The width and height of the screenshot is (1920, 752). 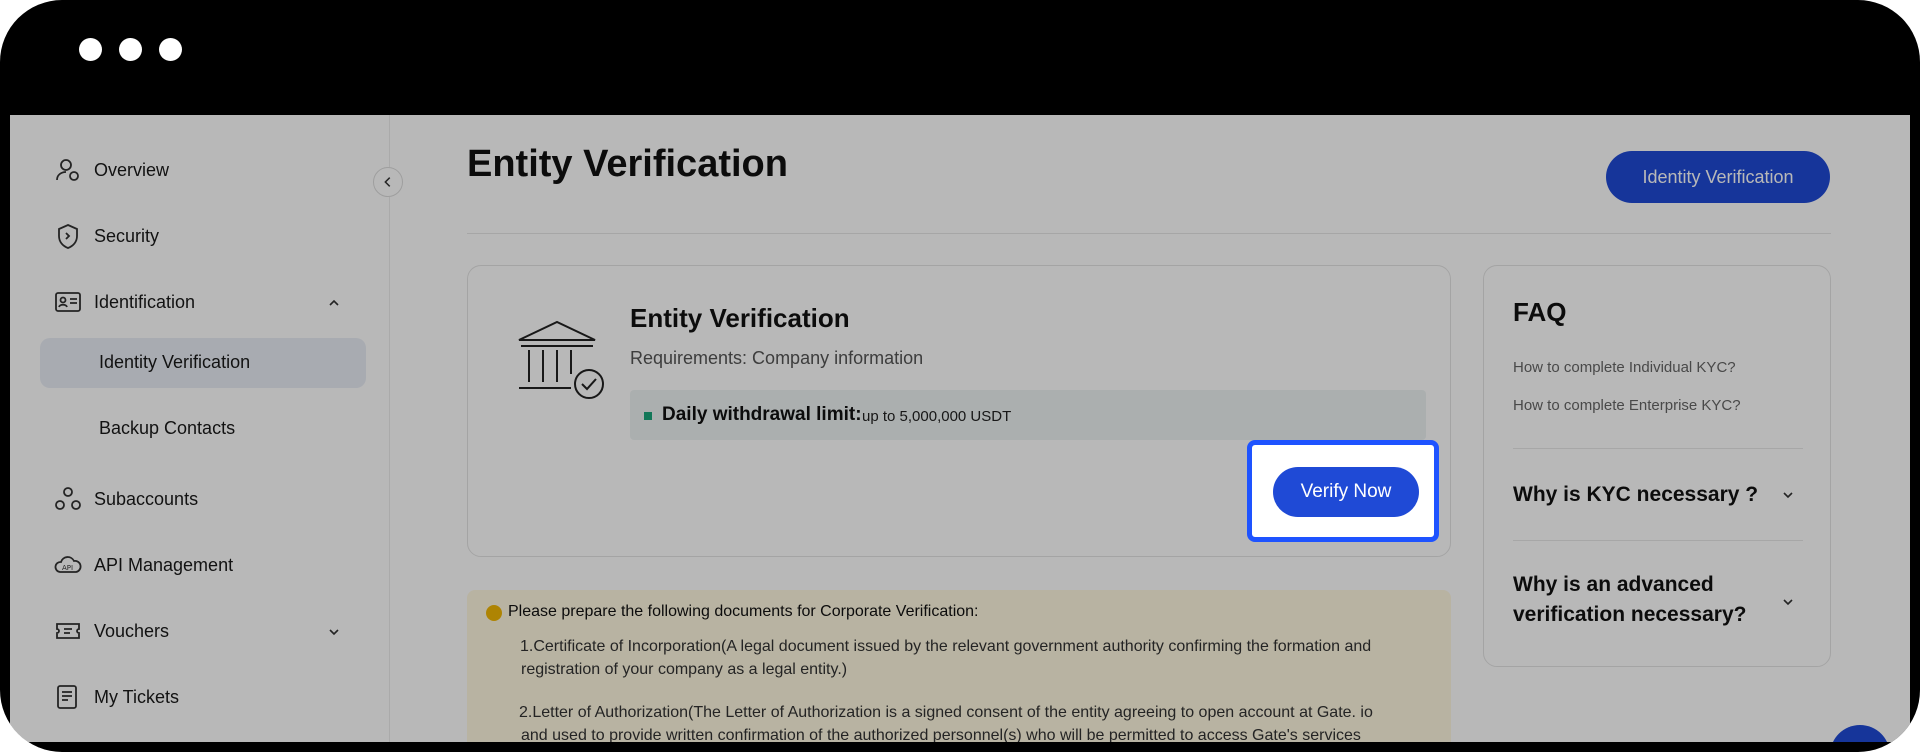 What do you see at coordinates (174, 362) in the screenshot?
I see `sidebar-item-identity-verification: Identity Verification` at bounding box center [174, 362].